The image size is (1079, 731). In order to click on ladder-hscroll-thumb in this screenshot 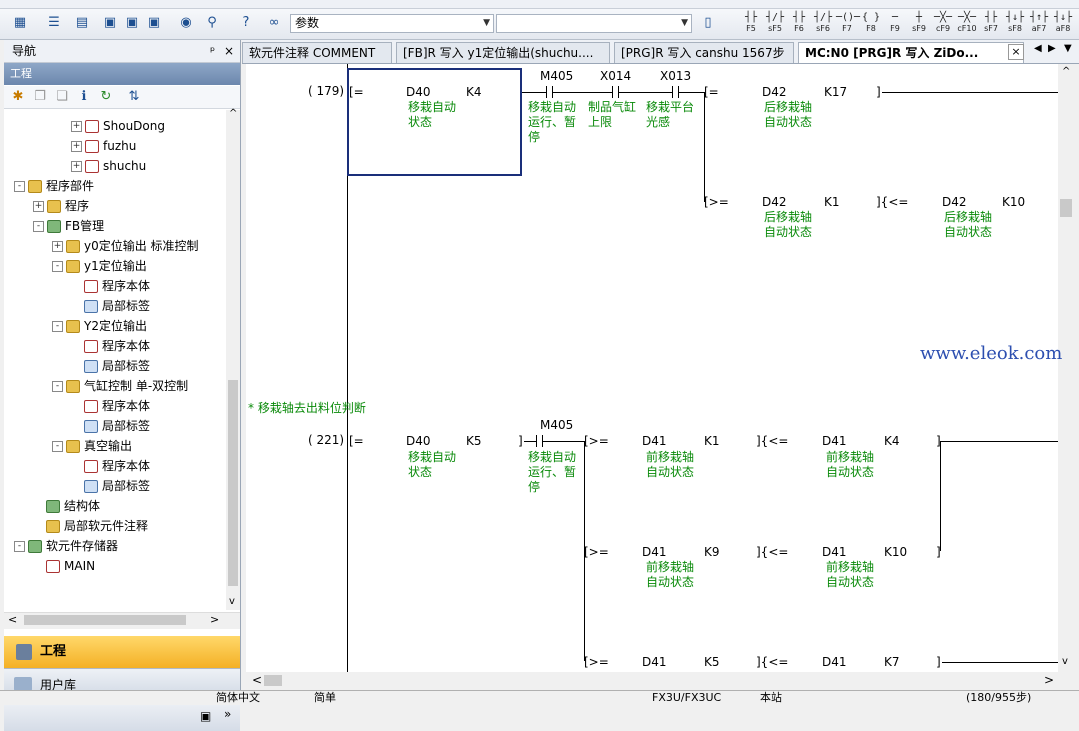, I will do `click(273, 680)`.